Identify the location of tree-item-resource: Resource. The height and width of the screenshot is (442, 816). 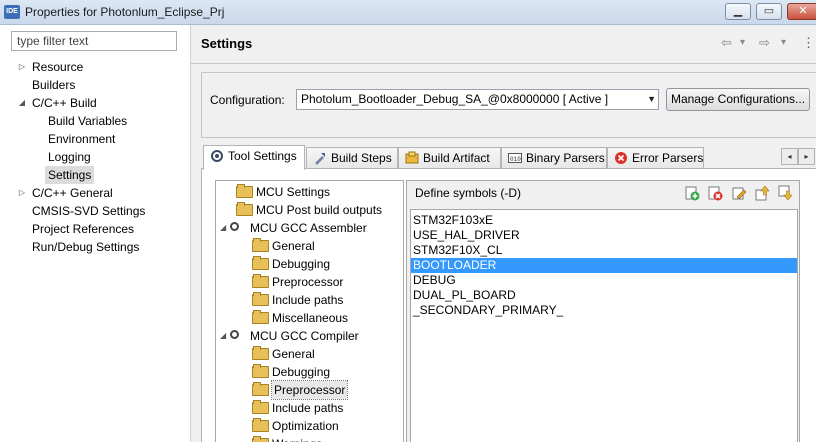
(57, 67).